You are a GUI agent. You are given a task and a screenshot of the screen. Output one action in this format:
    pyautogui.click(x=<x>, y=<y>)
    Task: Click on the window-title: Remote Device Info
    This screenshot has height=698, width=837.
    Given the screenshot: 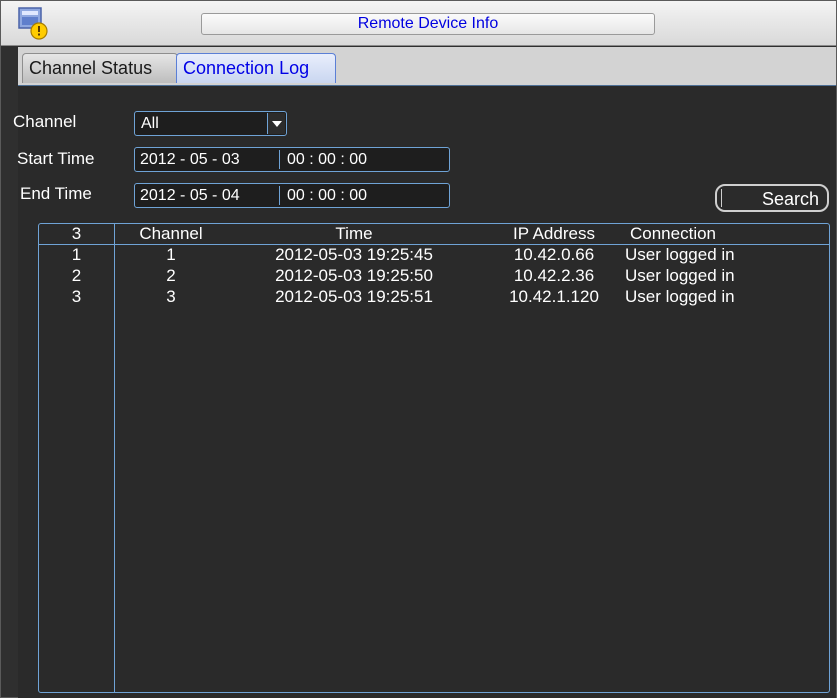 What is the action you would take?
    pyautogui.click(x=428, y=23)
    